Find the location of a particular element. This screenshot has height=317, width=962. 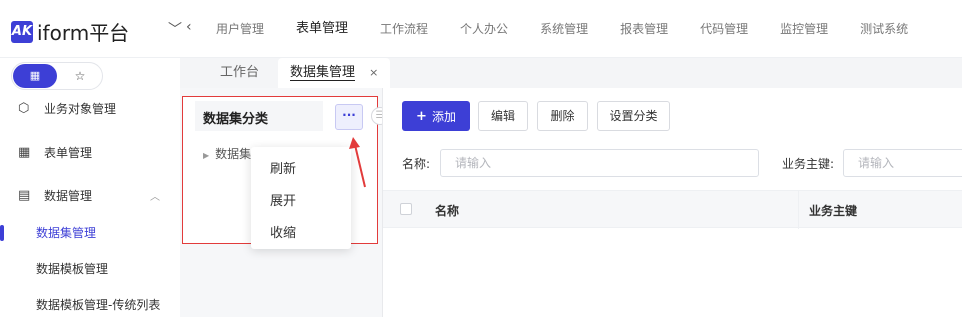

tree-node-label: 数据集 is located at coordinates (233, 154).